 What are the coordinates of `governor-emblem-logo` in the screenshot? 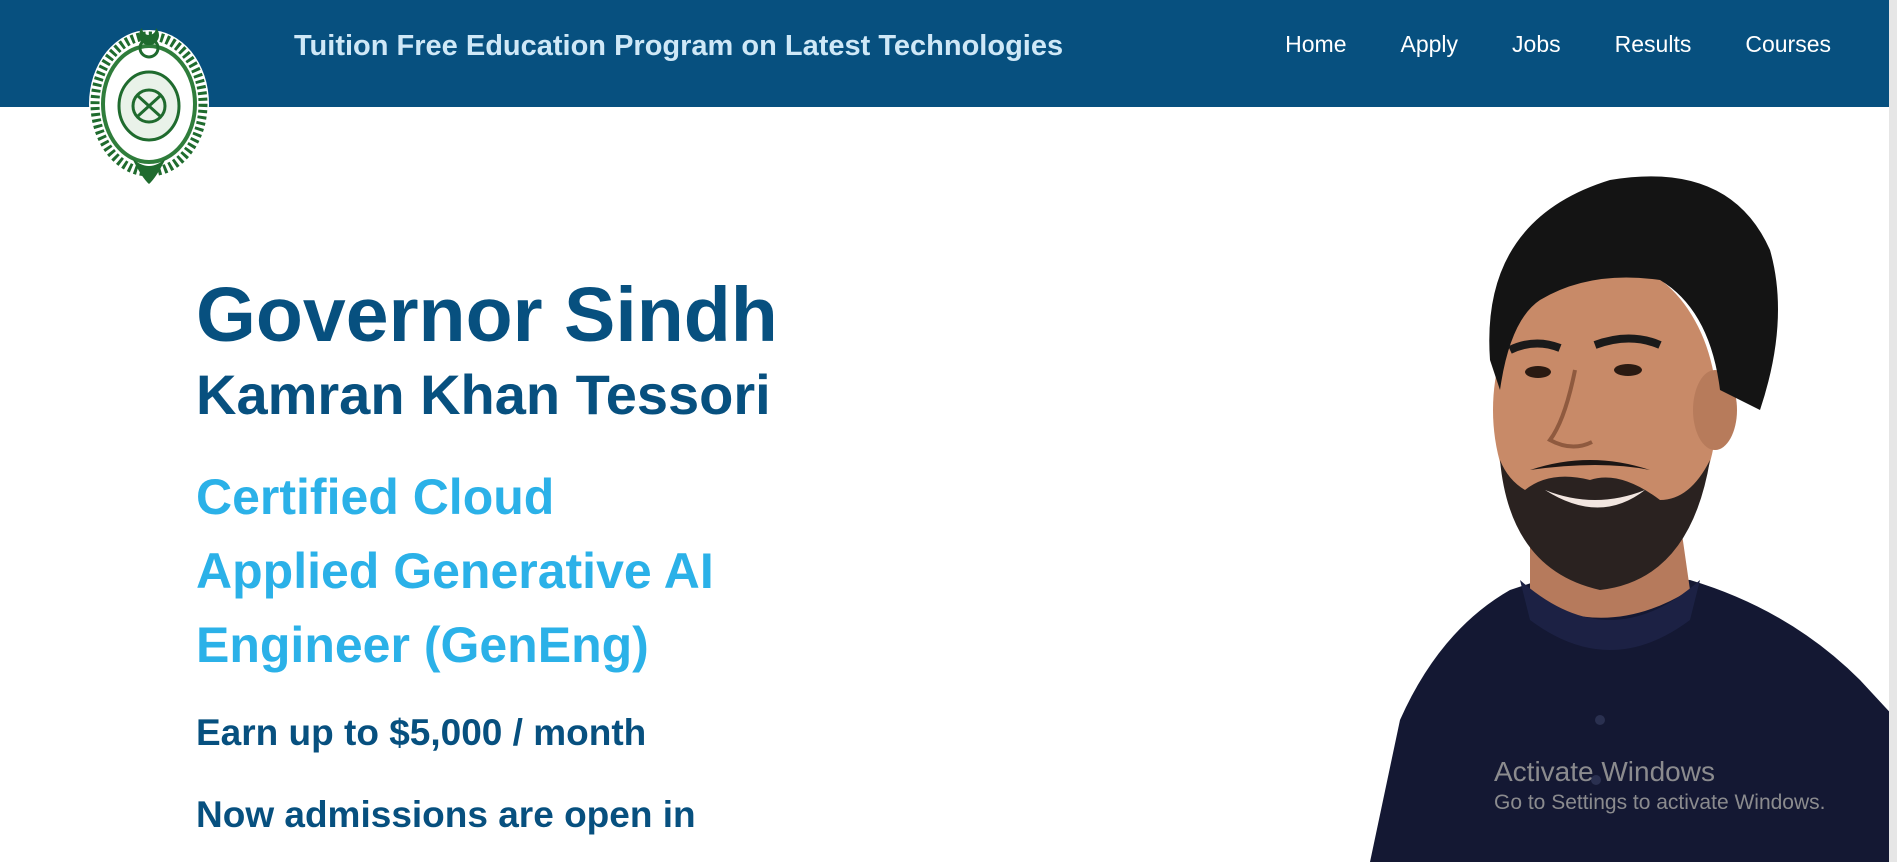 It's located at (149, 102).